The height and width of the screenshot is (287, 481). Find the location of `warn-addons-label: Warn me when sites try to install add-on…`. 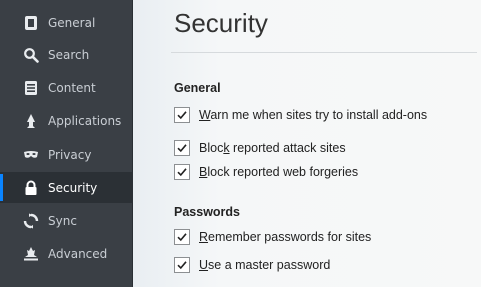

warn-addons-label: Warn me when sites try to install add-on… is located at coordinates (313, 115).